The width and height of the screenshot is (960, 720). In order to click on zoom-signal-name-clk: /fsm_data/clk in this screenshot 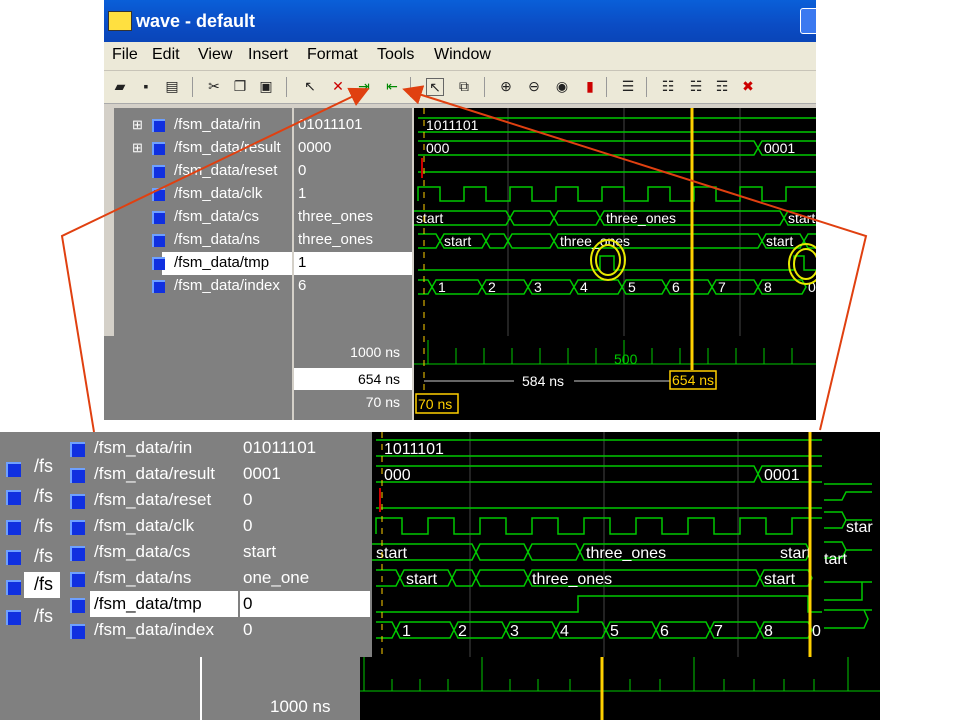, I will do `click(144, 526)`.